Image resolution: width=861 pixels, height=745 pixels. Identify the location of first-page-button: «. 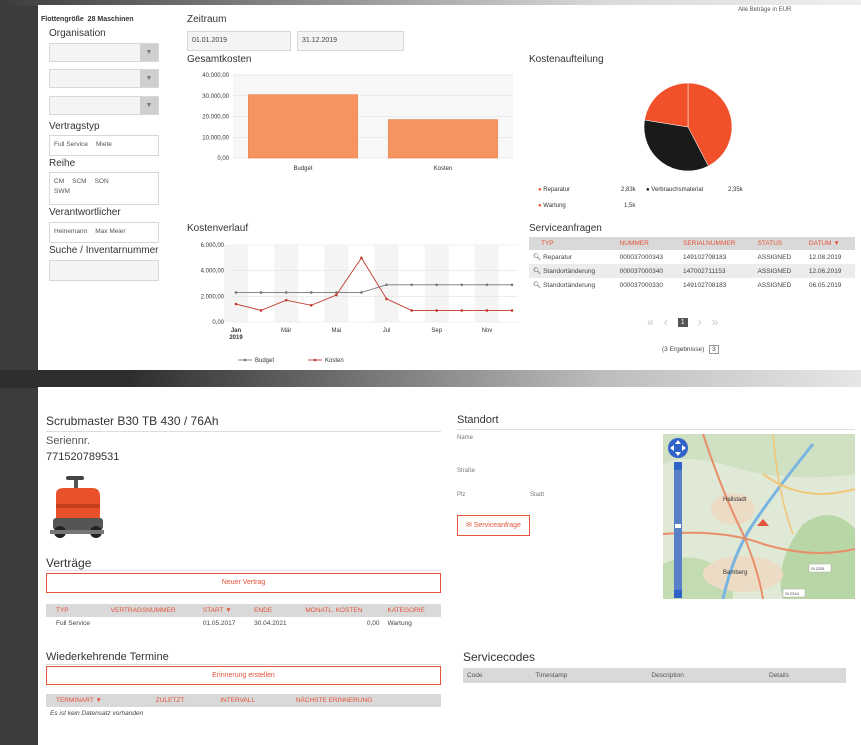
(650, 322).